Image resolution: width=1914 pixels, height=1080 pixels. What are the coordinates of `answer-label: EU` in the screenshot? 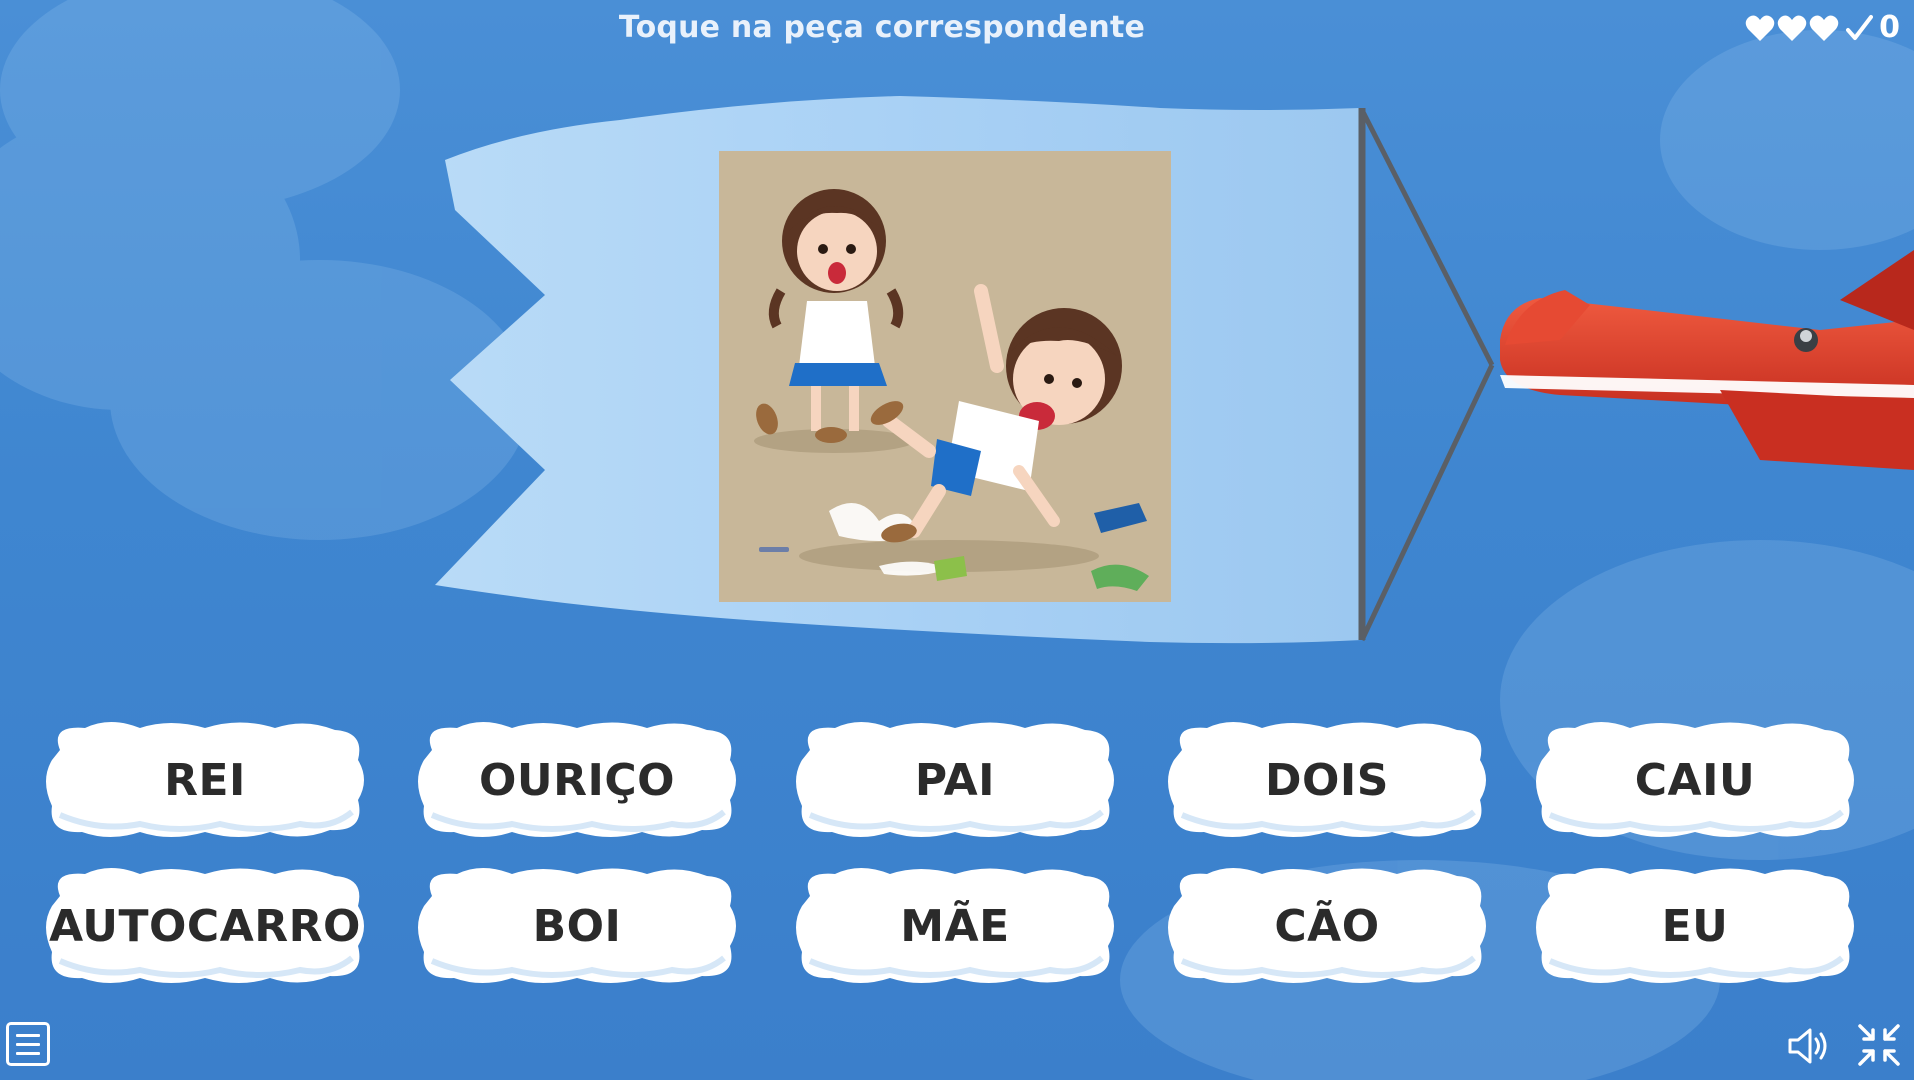 It's located at (1695, 926).